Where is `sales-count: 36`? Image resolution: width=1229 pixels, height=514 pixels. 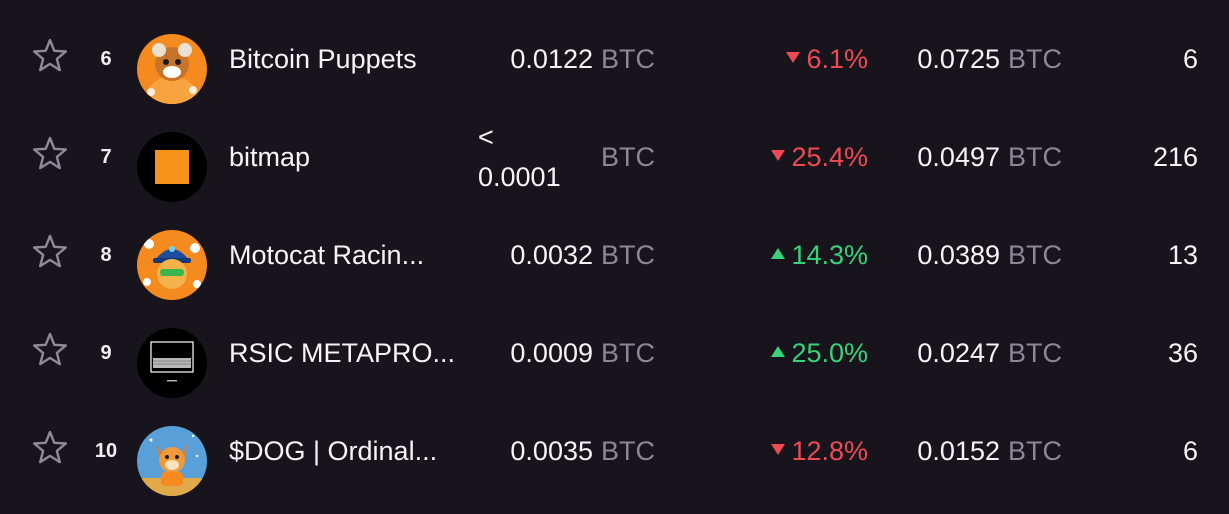 sales-count: 36 is located at coordinates (1182, 353).